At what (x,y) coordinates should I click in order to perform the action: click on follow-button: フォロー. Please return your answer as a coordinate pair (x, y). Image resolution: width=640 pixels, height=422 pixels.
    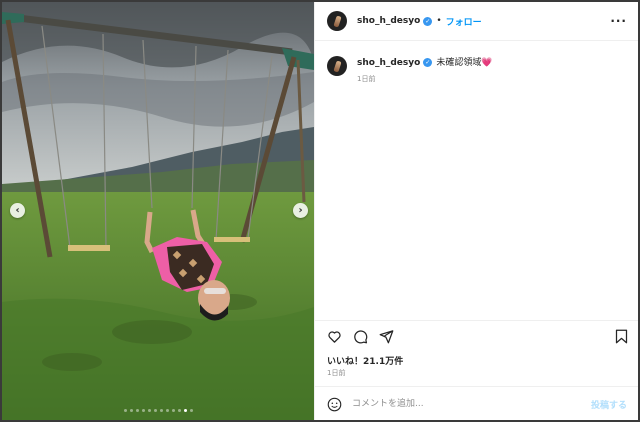
    Looking at the image, I should click on (464, 21).